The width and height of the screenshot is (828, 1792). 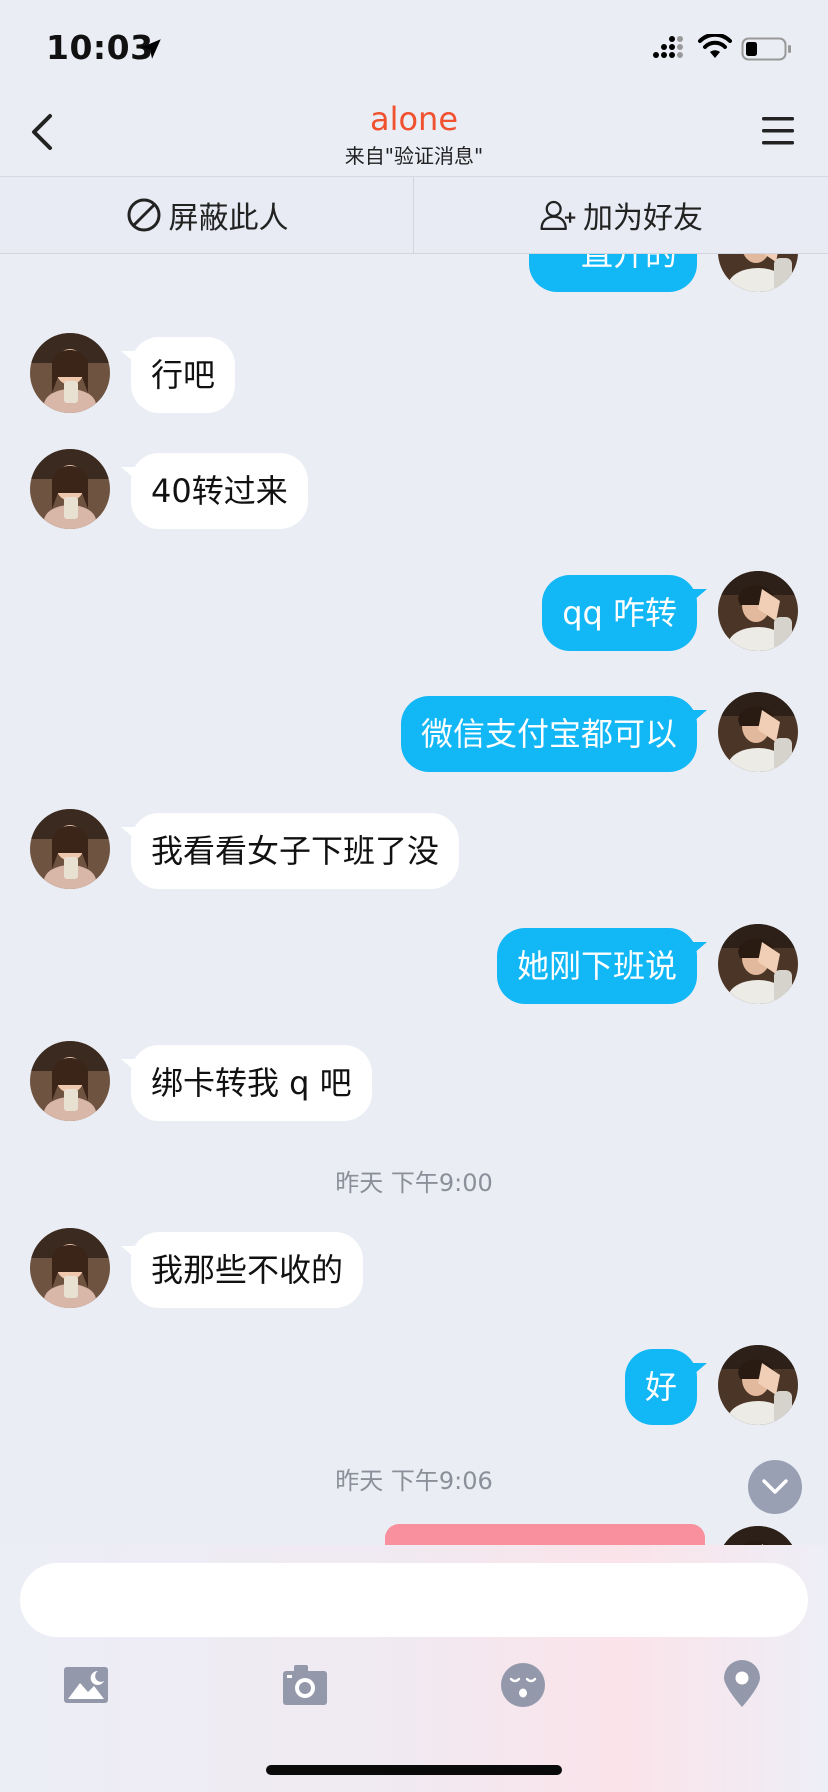 What do you see at coordinates (624, 613) in the screenshot?
I see `message-bubble: qq 咋转` at bounding box center [624, 613].